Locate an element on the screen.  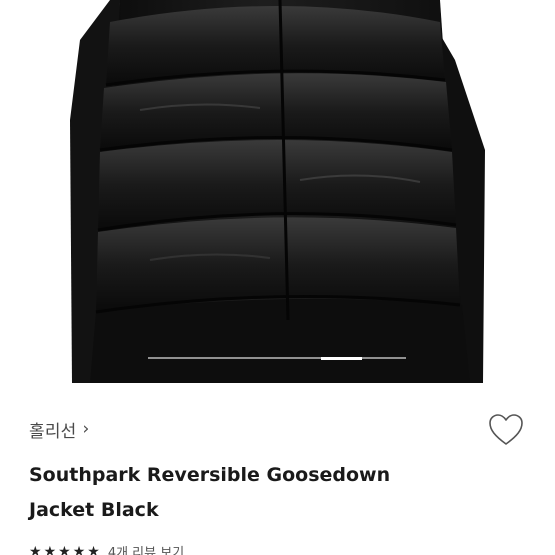
gallery-pager-thumb is located at coordinates (341, 358).